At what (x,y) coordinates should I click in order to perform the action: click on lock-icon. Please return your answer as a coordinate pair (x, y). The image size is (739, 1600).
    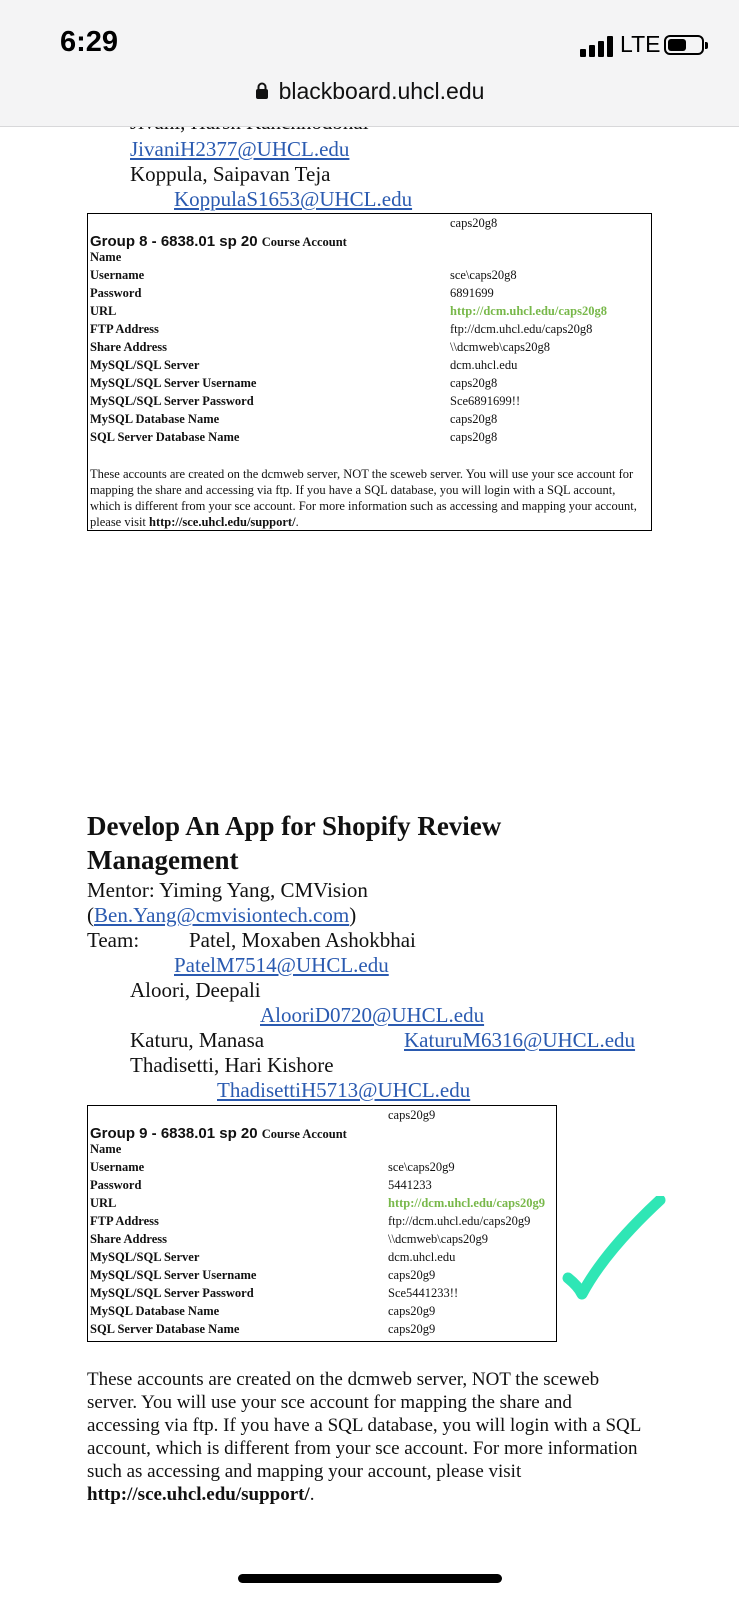
    Looking at the image, I should click on (262, 92).